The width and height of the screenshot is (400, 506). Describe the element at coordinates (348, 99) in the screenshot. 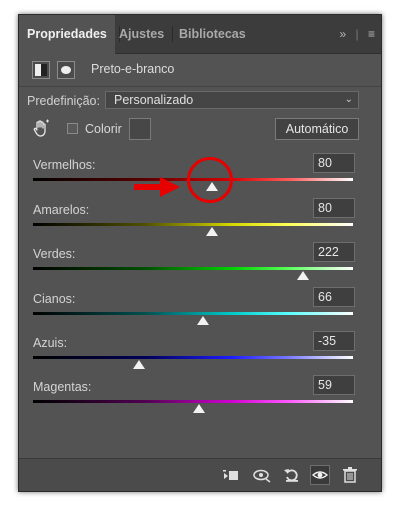

I see `chevron-down-icon: ⌄` at that location.